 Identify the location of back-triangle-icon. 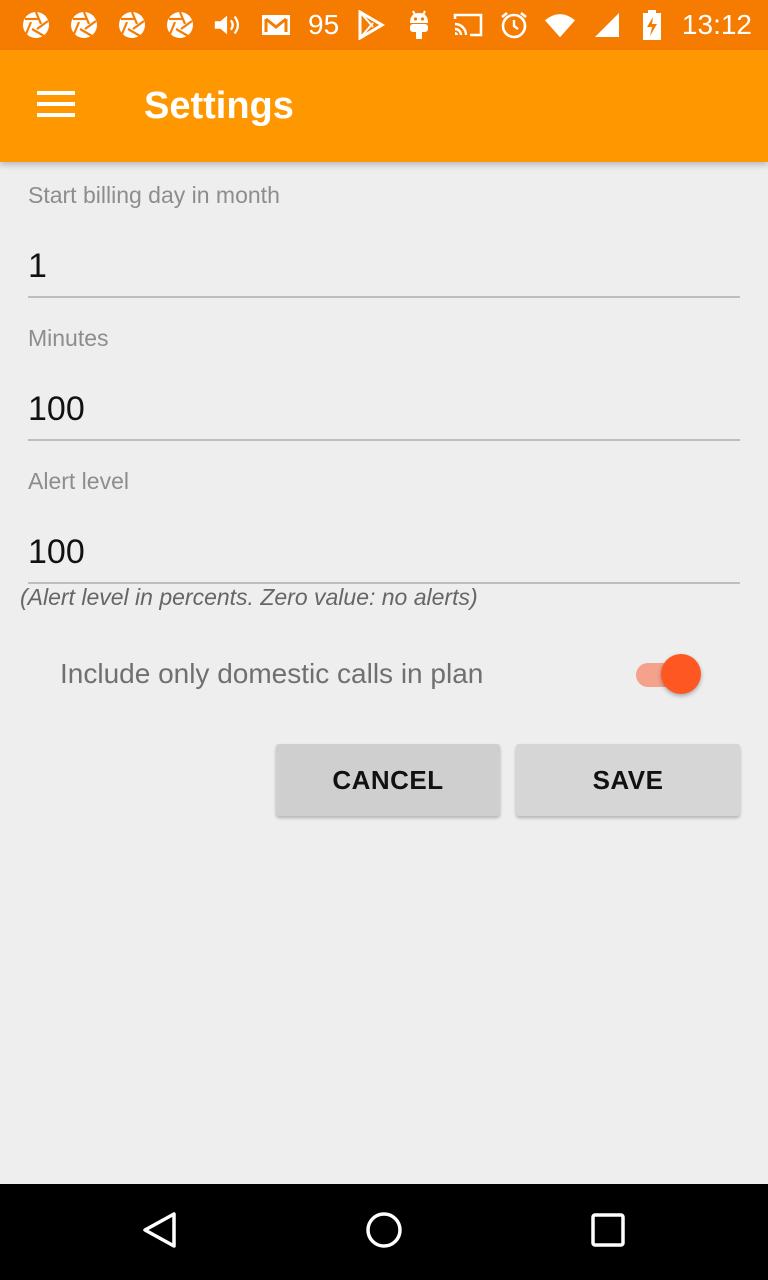
(160, 1232).